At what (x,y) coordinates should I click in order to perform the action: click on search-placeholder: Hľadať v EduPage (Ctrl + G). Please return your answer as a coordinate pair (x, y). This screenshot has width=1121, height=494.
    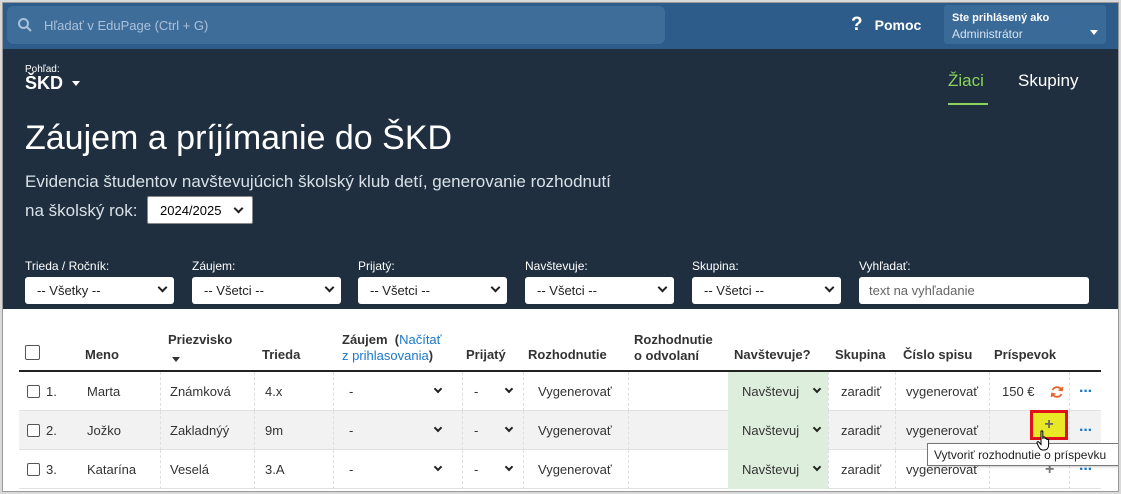
    Looking at the image, I should click on (126, 25).